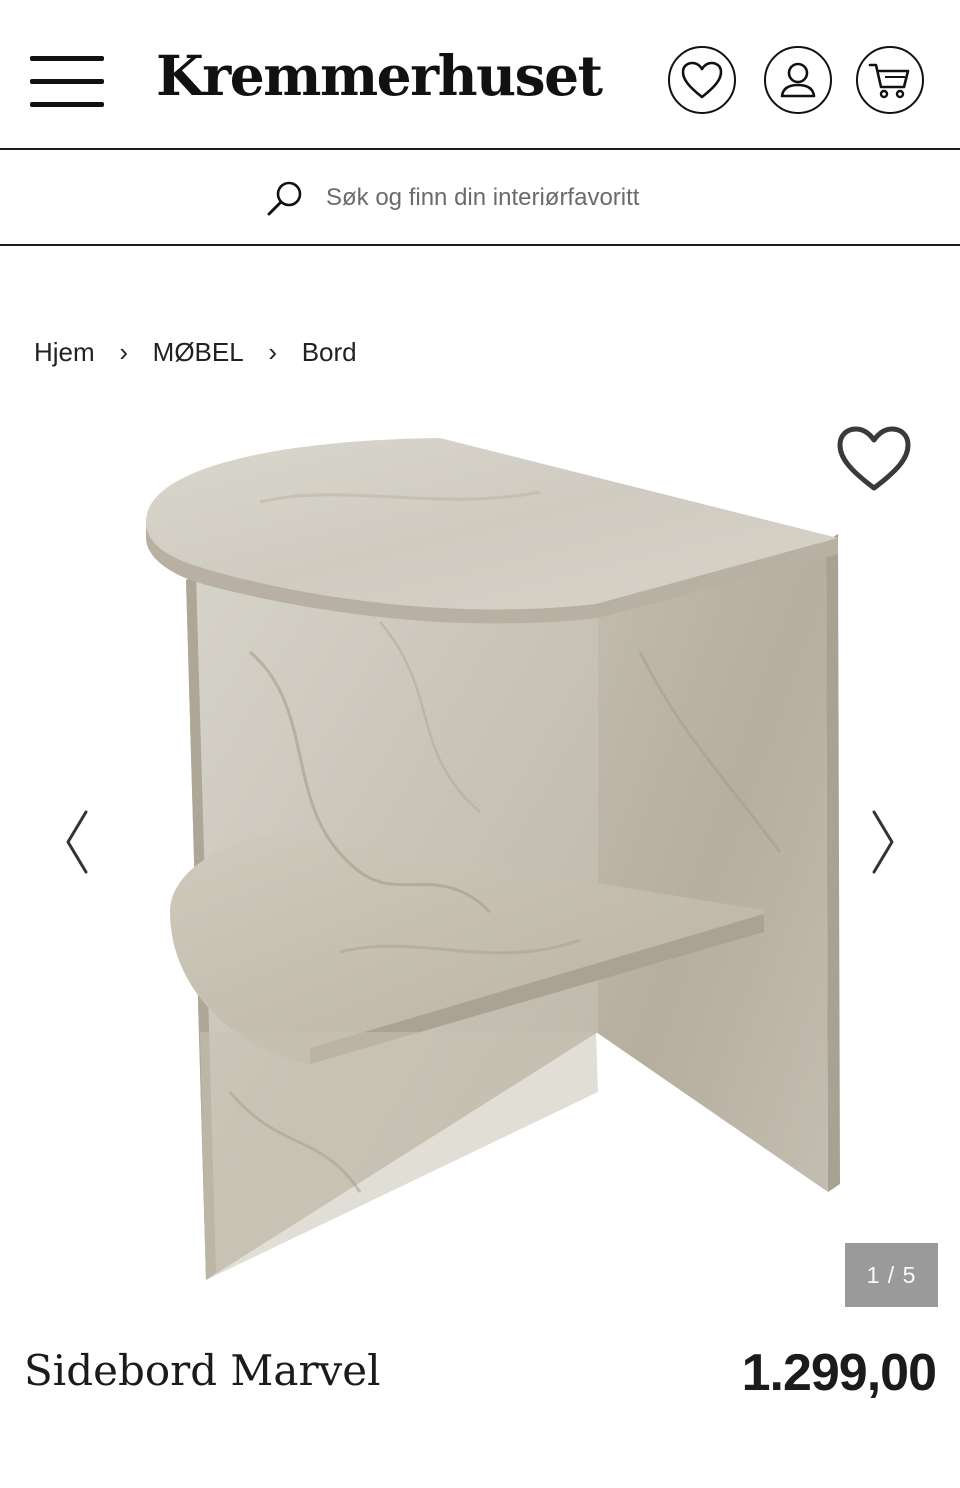 This screenshot has width=960, height=1488. I want to click on cart-icon, so click(889, 81).